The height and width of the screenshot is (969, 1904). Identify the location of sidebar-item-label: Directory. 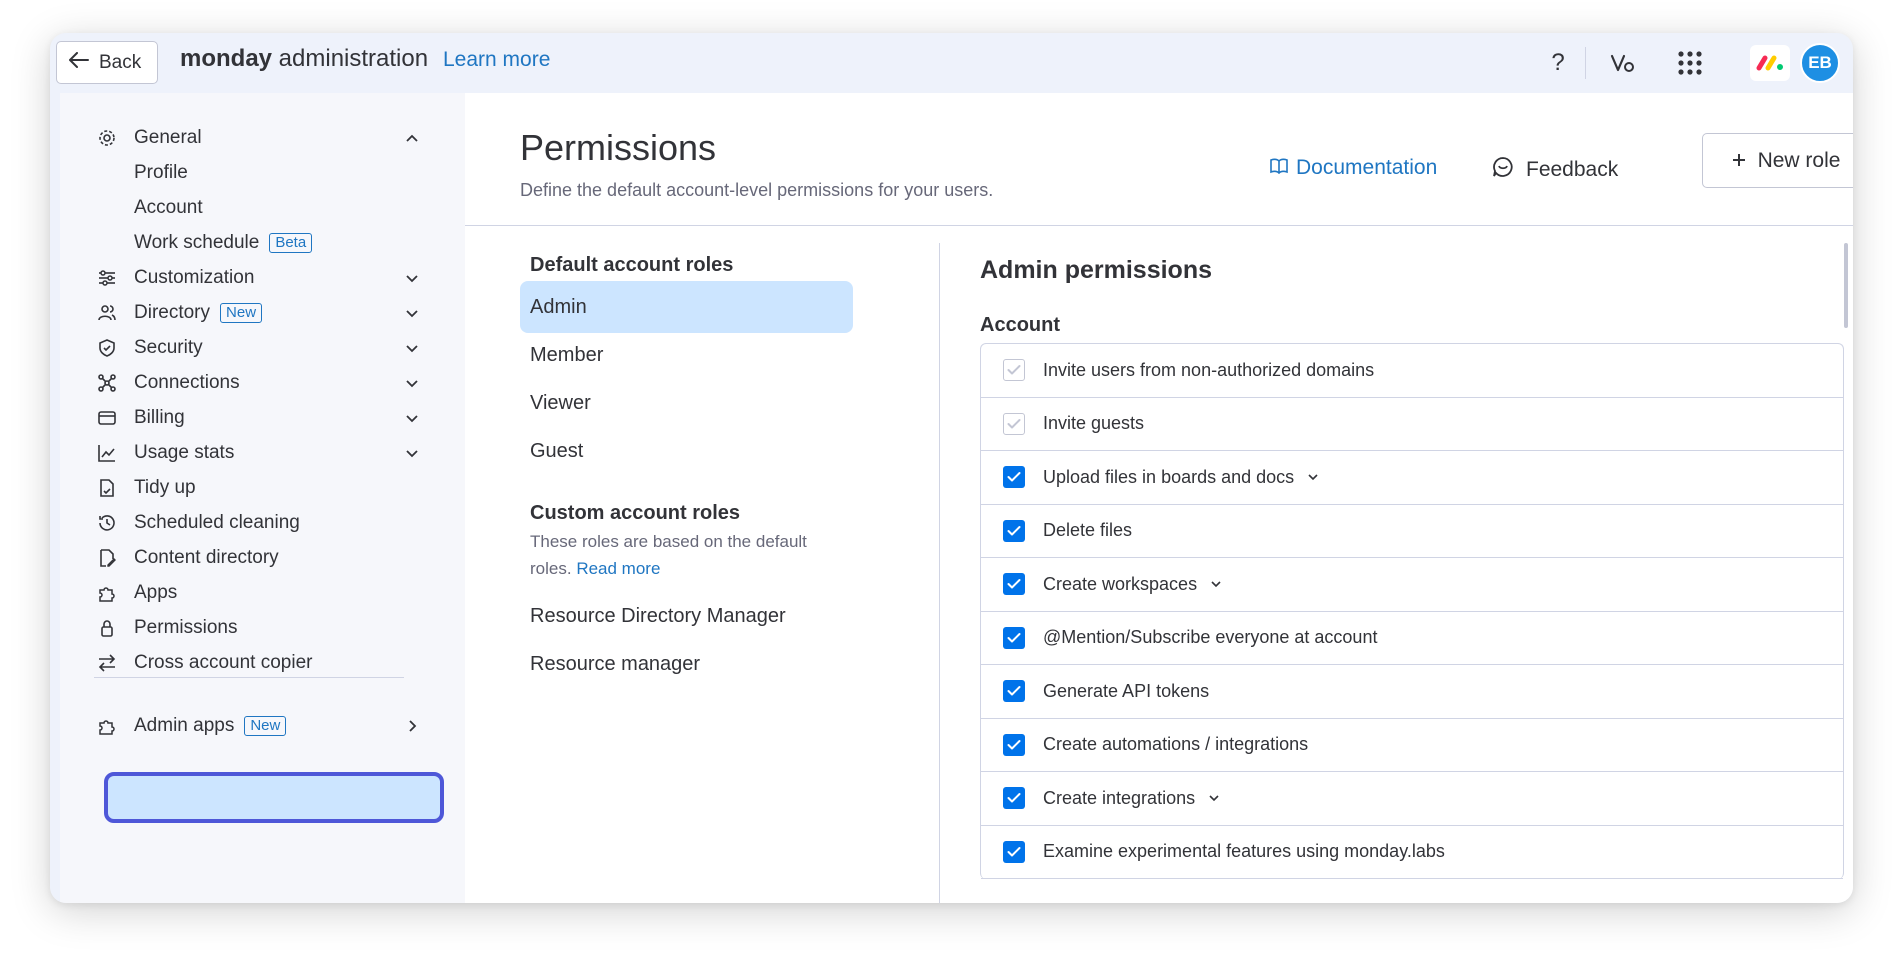
(172, 312).